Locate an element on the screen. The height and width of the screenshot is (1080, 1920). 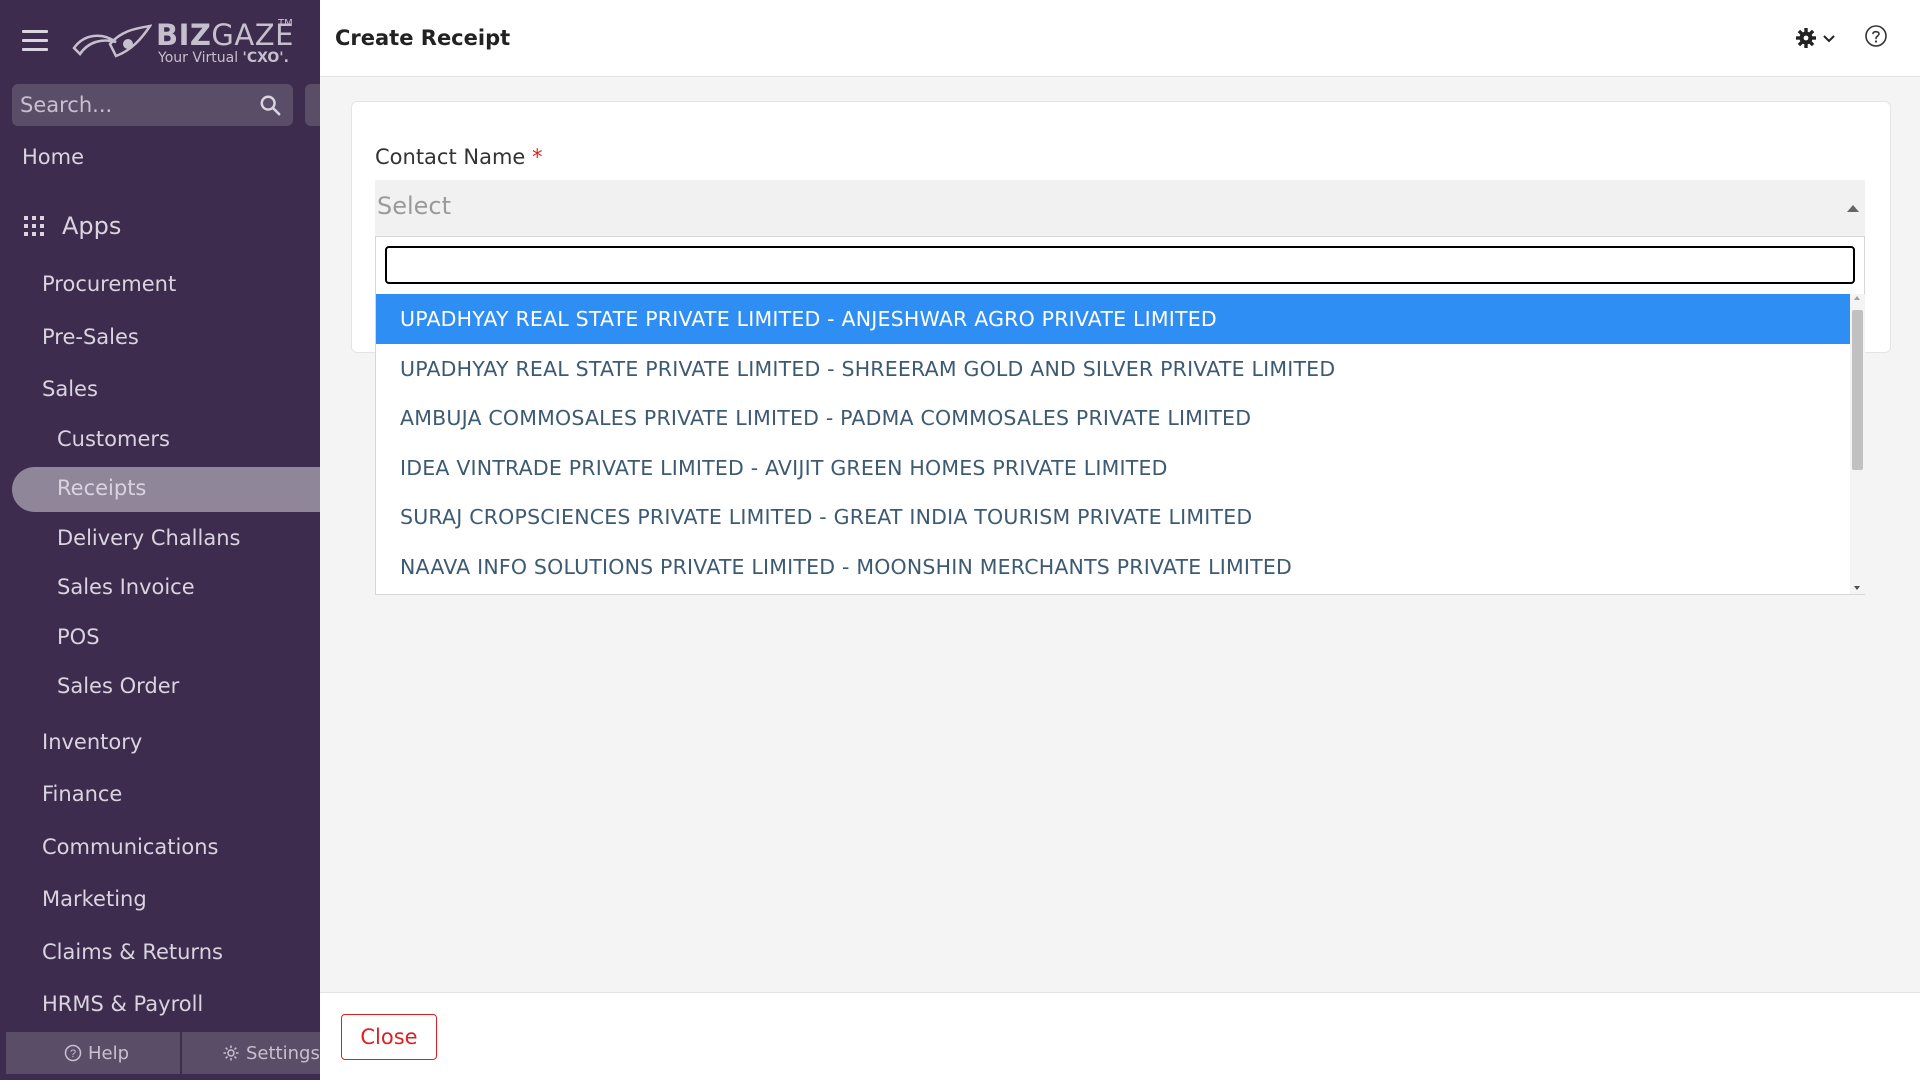
sidebar-item-procurement: Procurement is located at coordinates (109, 284).